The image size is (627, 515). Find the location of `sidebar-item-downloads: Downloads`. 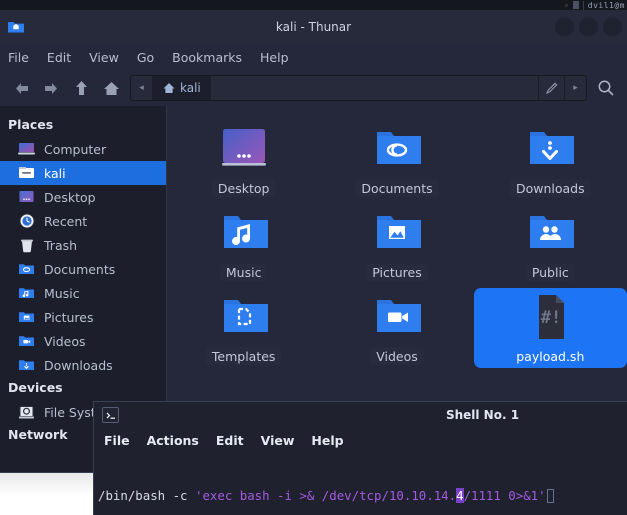

sidebar-item-downloads: Downloads is located at coordinates (83, 365).